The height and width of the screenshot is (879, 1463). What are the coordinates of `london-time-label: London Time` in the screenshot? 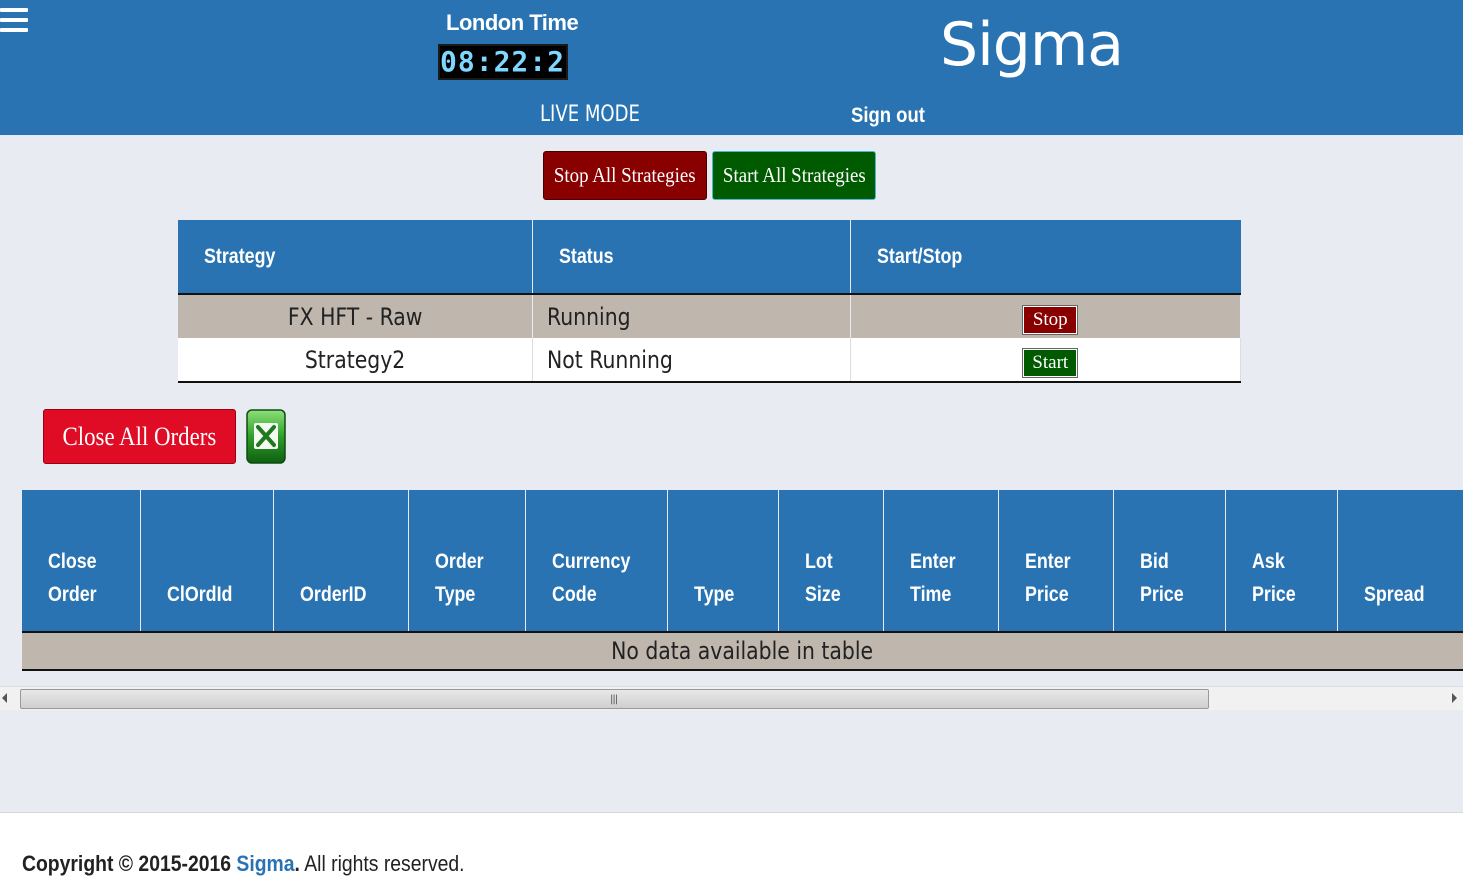 It's located at (512, 22).